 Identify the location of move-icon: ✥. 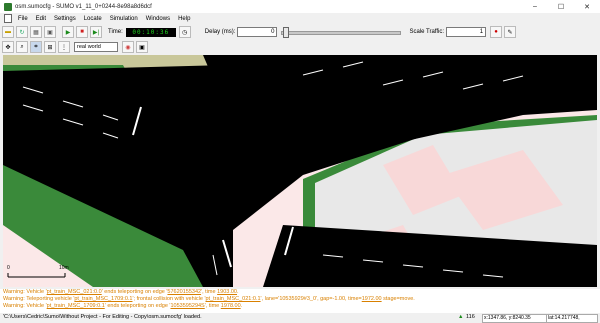
(8, 47).